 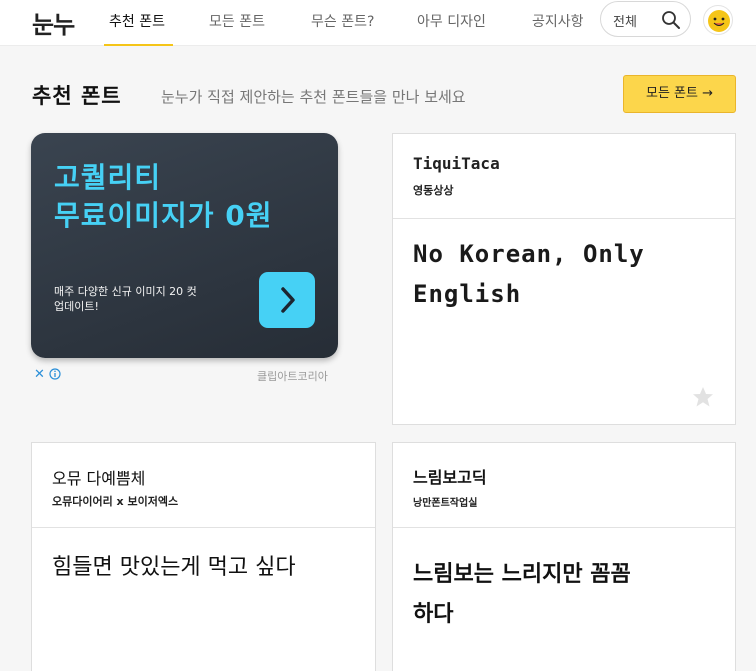 What do you see at coordinates (679, 94) in the screenshot?
I see `all-fonts-button: 모든 폰트 →` at bounding box center [679, 94].